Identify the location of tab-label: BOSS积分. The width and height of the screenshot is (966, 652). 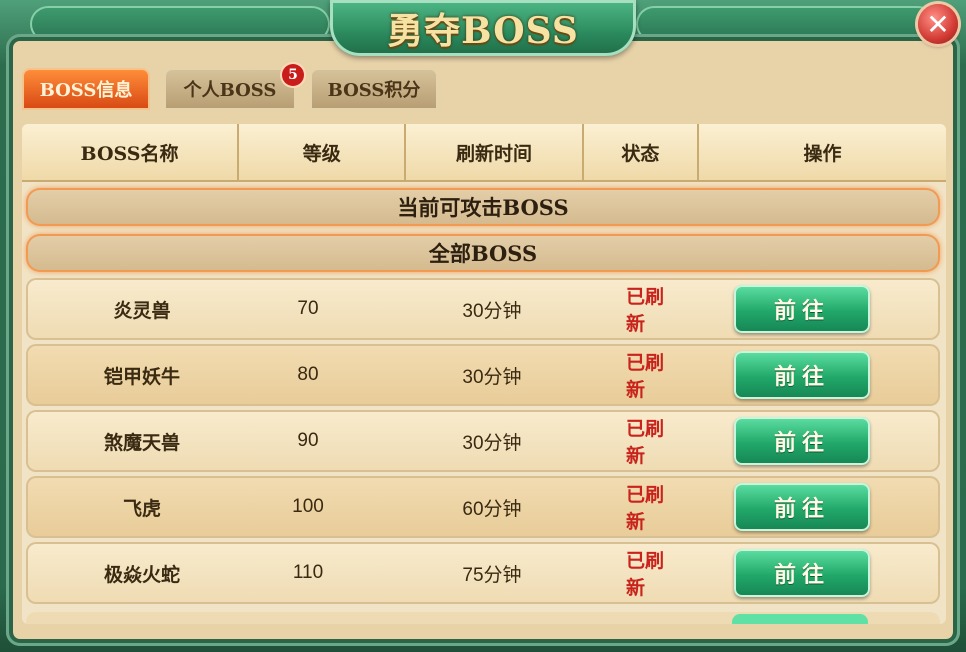
(374, 90).